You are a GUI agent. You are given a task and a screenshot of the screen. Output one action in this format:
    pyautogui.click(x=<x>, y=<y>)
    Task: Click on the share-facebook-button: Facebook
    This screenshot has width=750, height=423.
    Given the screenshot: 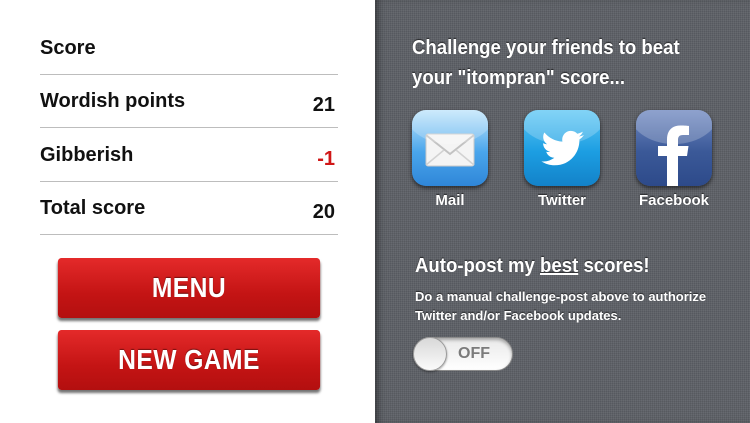 What is the action you would take?
    pyautogui.click(x=674, y=159)
    